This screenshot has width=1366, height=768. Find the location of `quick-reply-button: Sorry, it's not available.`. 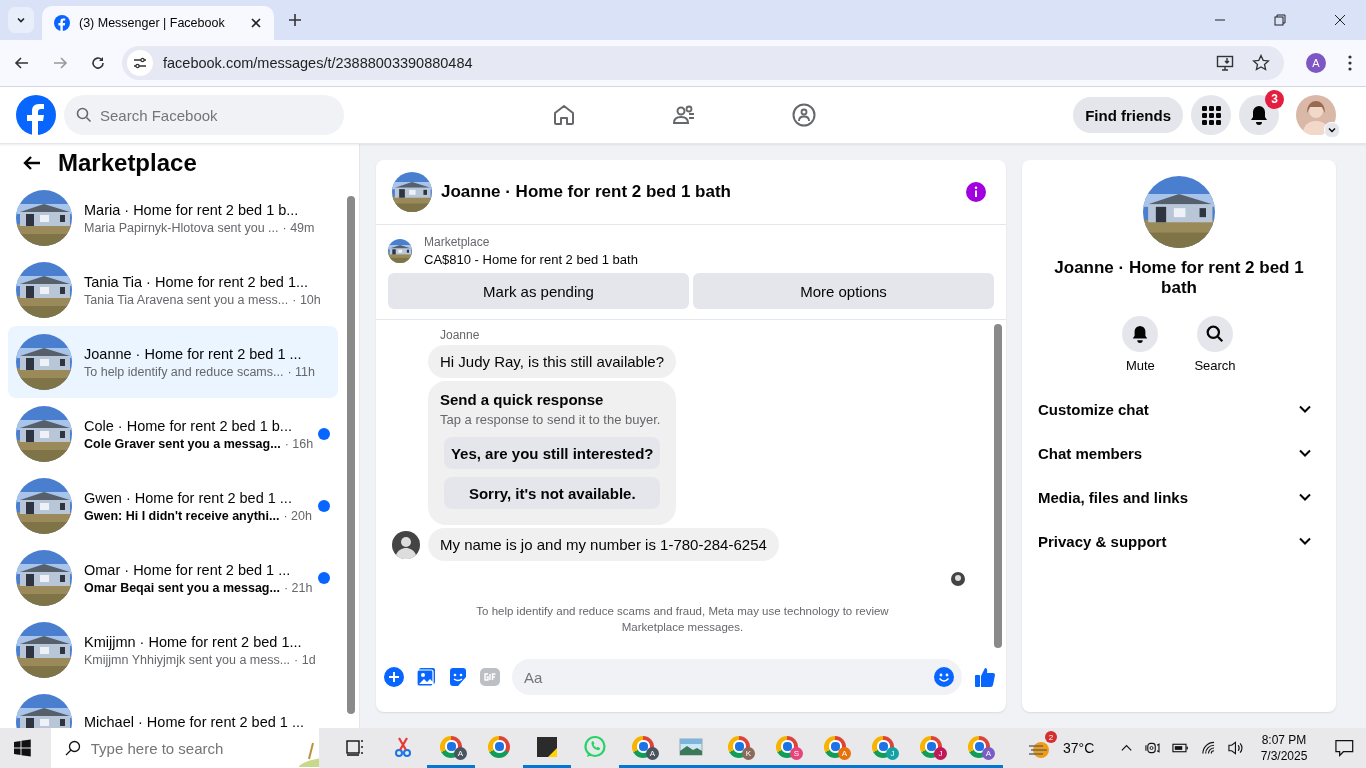

quick-reply-button: Sorry, it's not available. is located at coordinates (552, 493).